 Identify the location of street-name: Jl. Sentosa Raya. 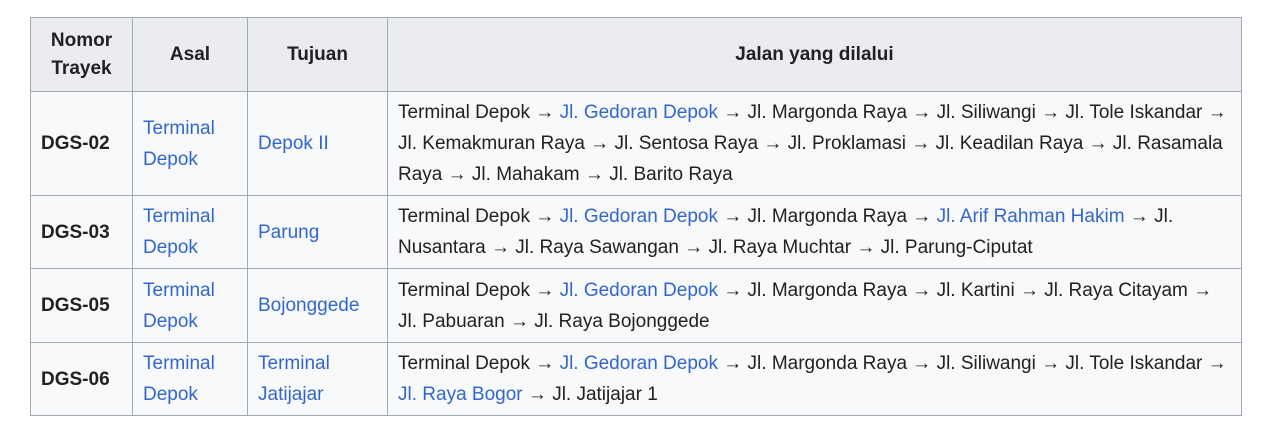
(686, 143).